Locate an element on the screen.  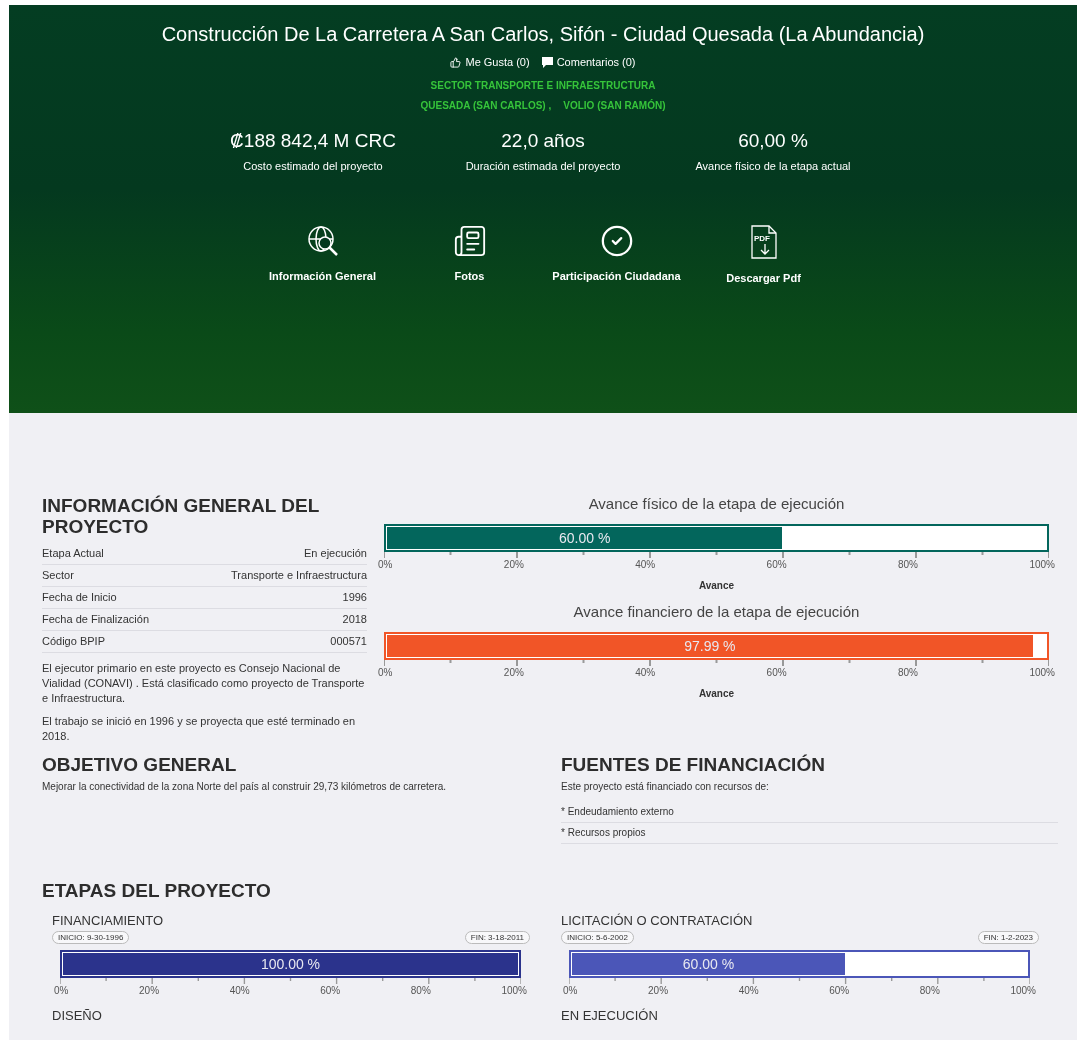
nav-link: PDF Descargar Pdf is located at coordinates (763, 254).